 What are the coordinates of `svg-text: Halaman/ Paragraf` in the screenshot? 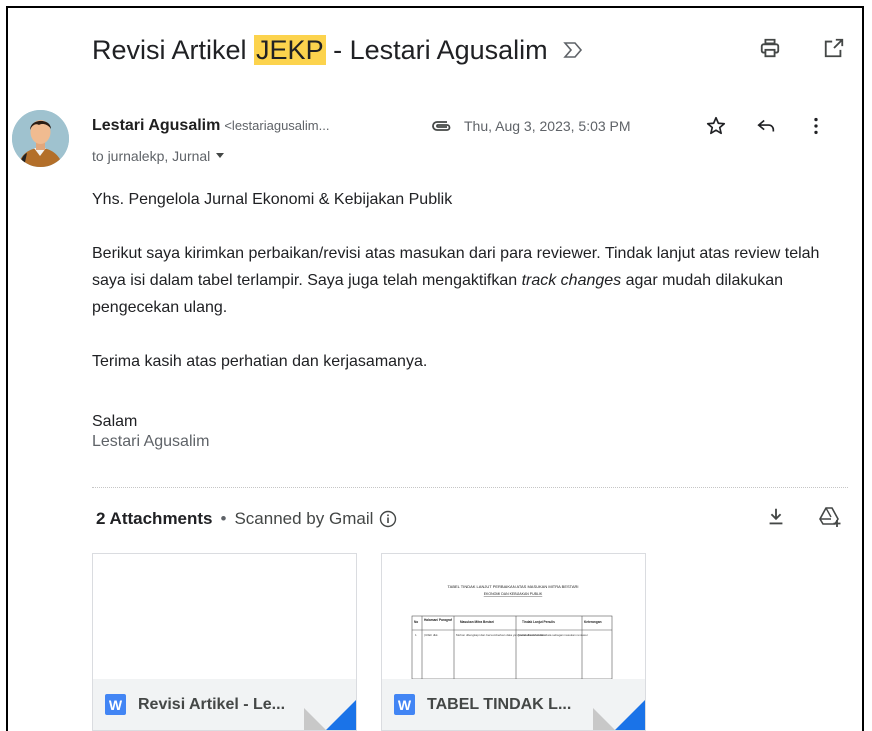 It's located at (438, 620).